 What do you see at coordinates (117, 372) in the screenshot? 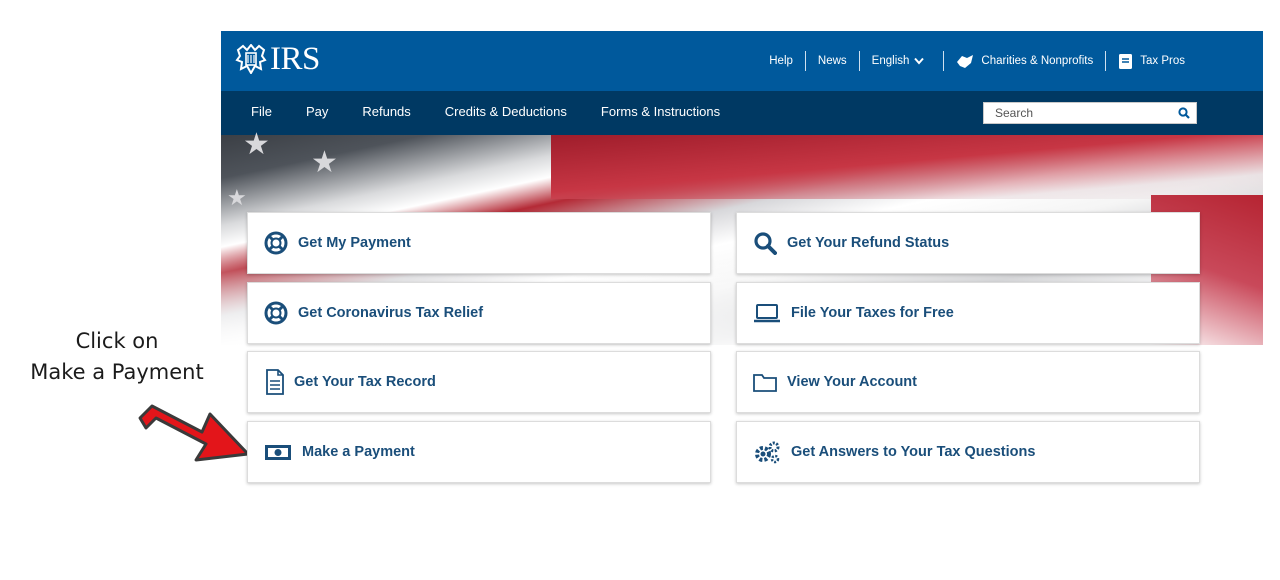
I see `annotation-line-2: Make a Payment` at bounding box center [117, 372].